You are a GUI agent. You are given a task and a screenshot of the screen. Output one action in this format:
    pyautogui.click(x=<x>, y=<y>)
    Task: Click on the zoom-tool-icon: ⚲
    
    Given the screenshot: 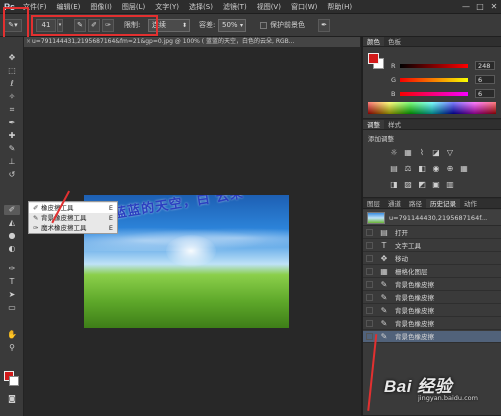 What is the action you would take?
    pyautogui.click(x=12, y=348)
    